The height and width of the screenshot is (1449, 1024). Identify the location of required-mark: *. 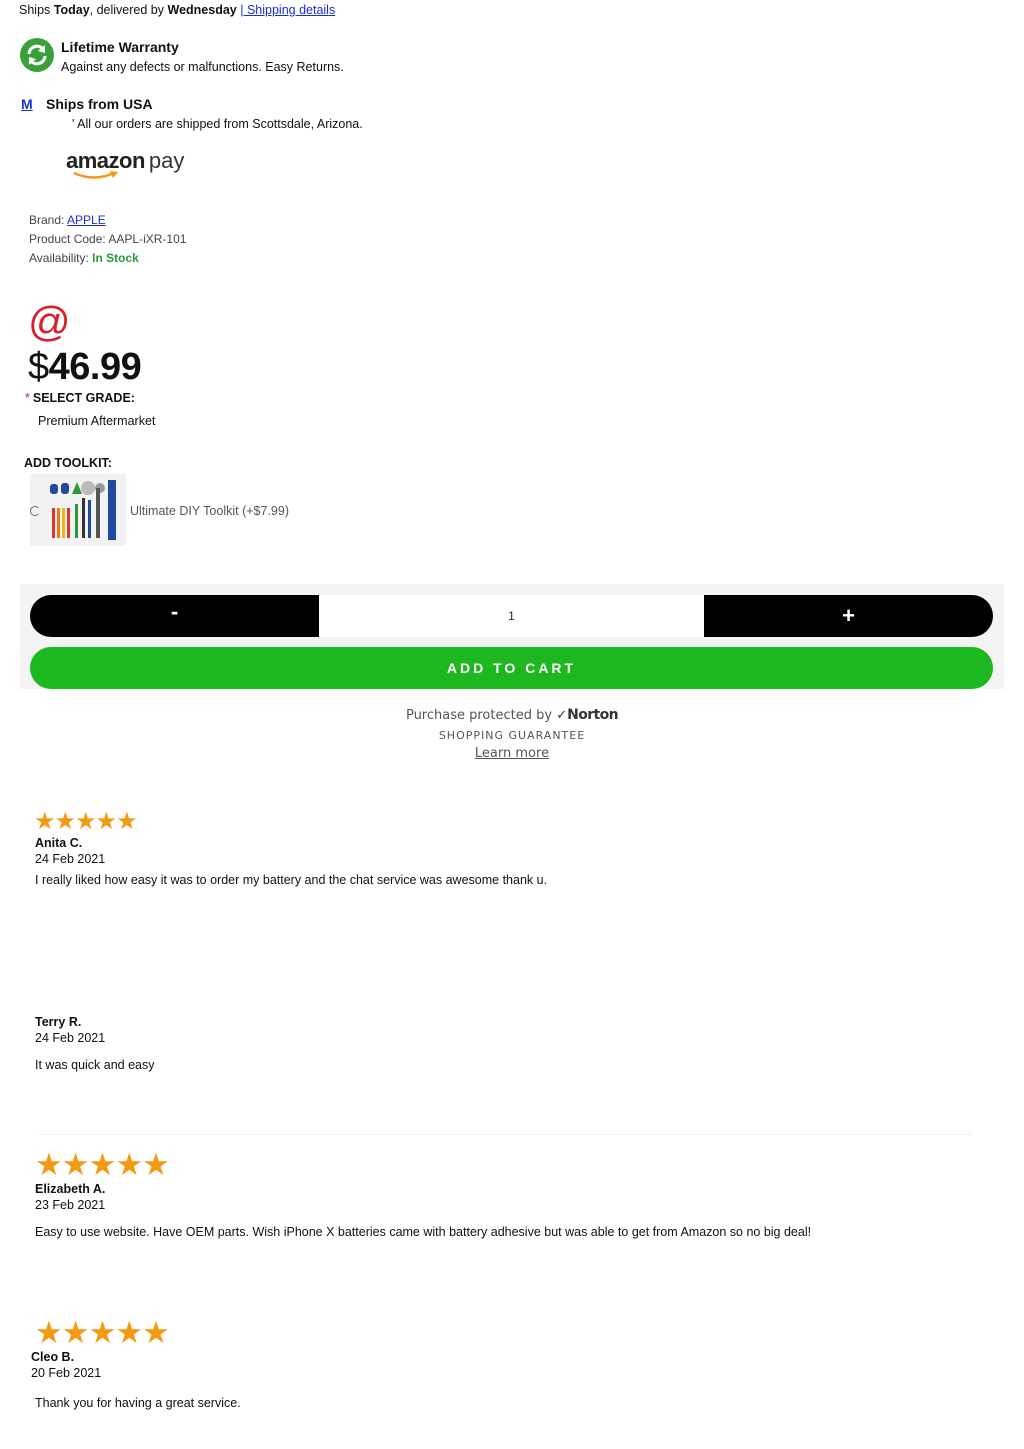
(27, 398).